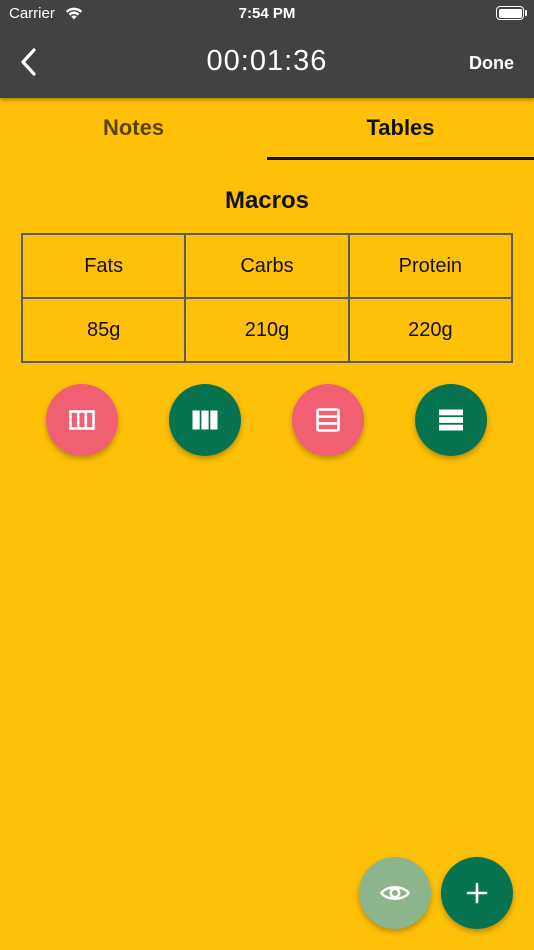  I want to click on add-row-icon, so click(328, 420).